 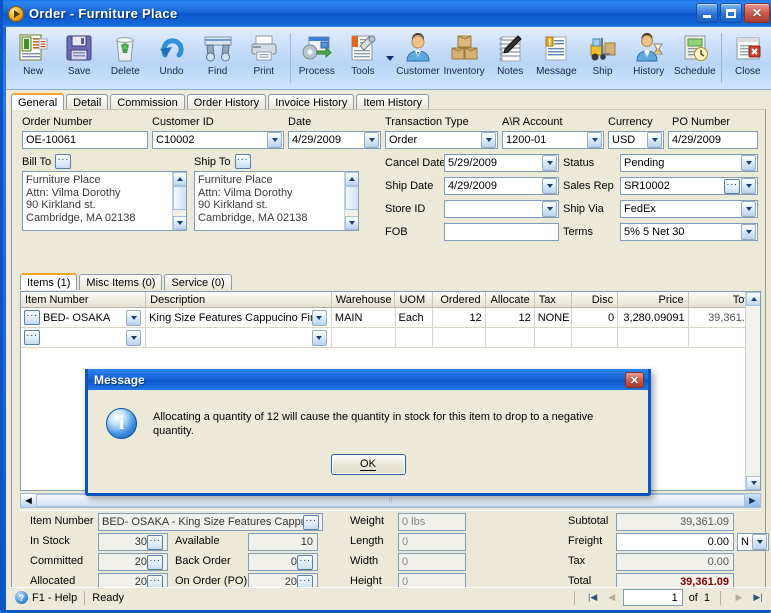 I want to click on toolbar-schedule-button: Schedule, so click(x=695, y=59).